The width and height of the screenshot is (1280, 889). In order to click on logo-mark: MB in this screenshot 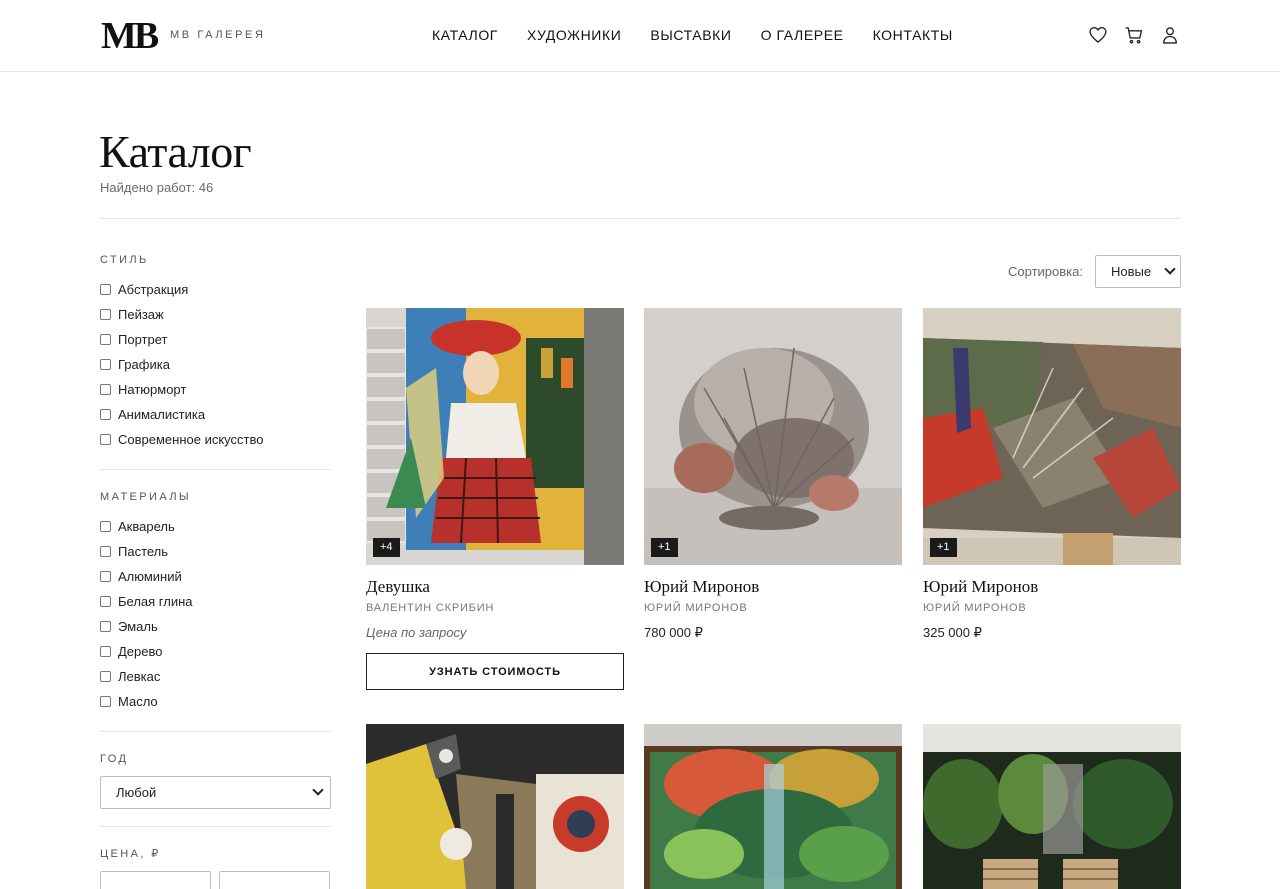, I will do `click(130, 36)`.